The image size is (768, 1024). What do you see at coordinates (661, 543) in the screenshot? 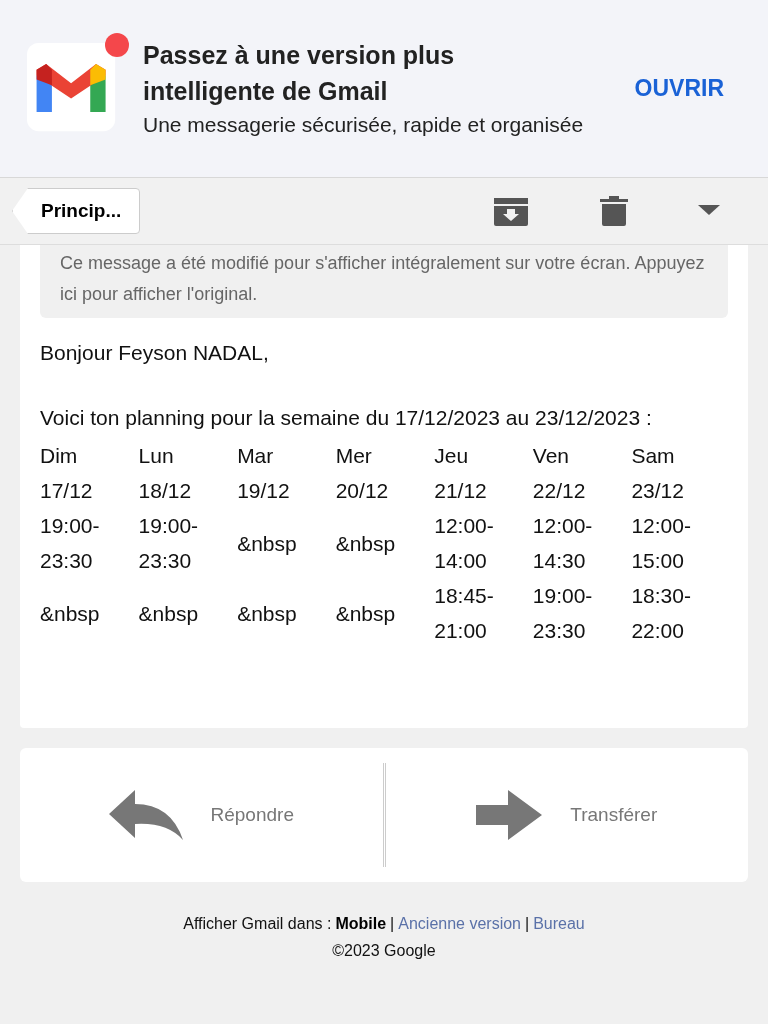
I see `table-cell: 12:00-15:00` at bounding box center [661, 543].